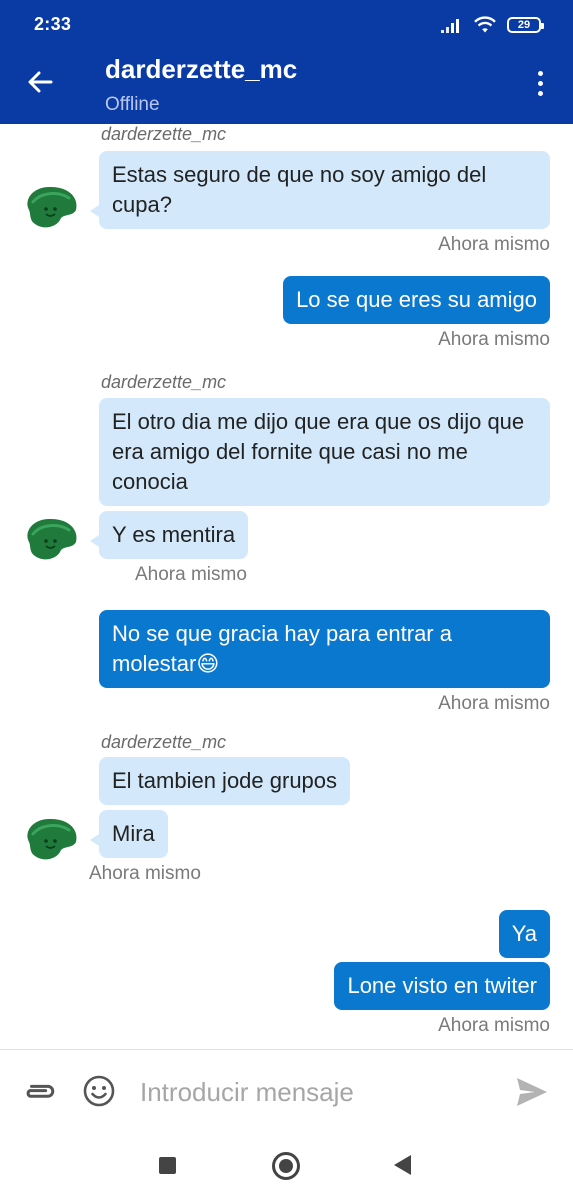 The width and height of the screenshot is (573, 1200). What do you see at coordinates (416, 300) in the screenshot?
I see `message-bubble-outgoing: Lo se que eres su amigo` at bounding box center [416, 300].